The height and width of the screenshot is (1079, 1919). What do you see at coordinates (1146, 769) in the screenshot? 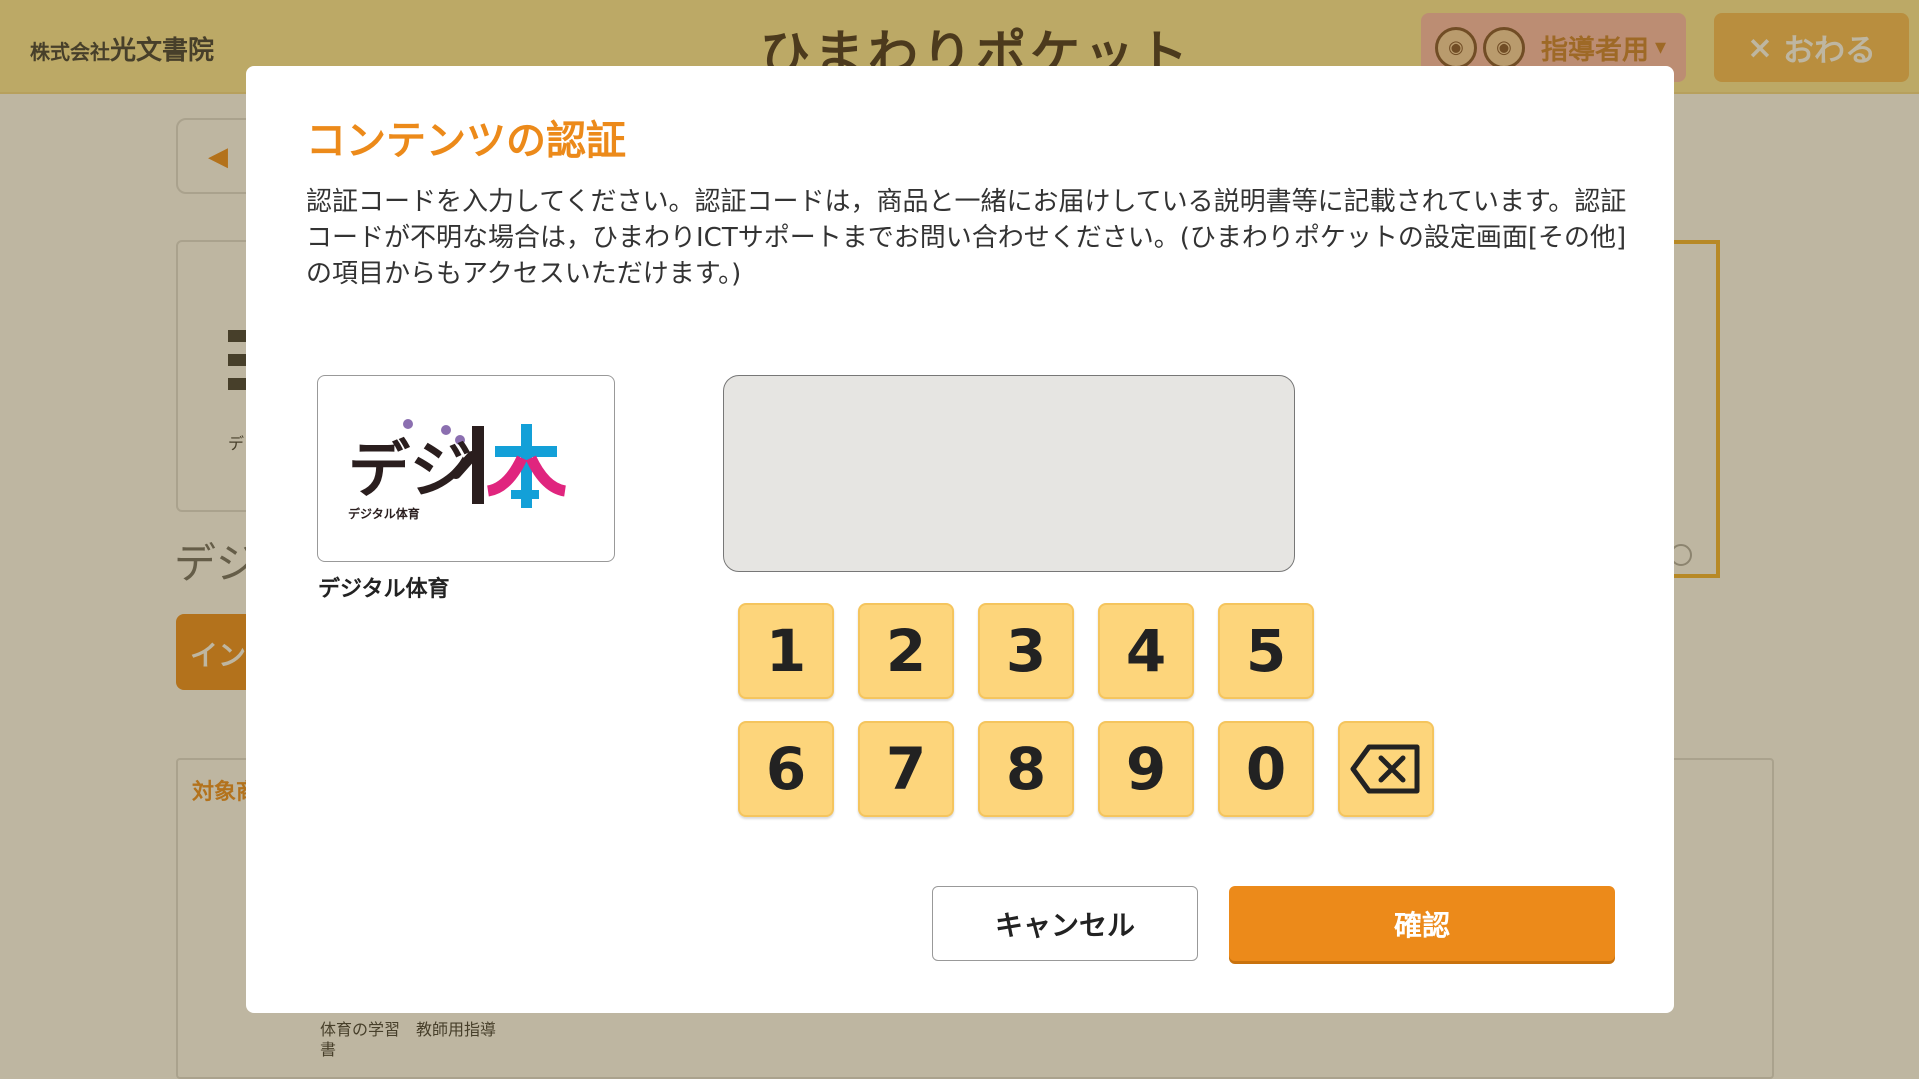
I see `key-9: 9` at bounding box center [1146, 769].